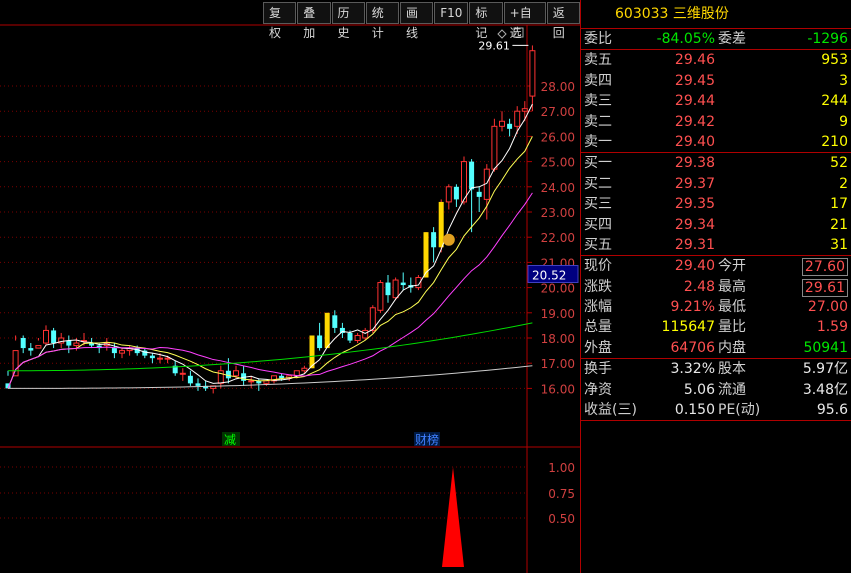  What do you see at coordinates (558, 238) in the screenshot?
I see `price-tick-label: 22.00` at bounding box center [558, 238].